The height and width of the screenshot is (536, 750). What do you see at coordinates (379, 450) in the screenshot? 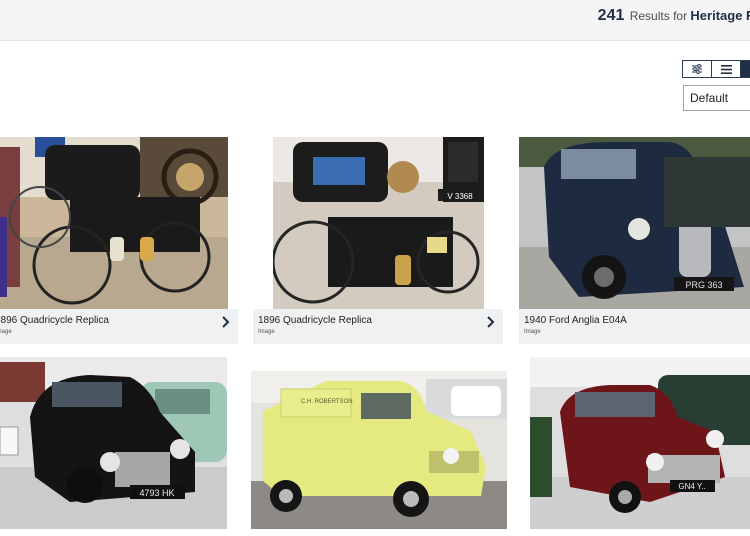
I see `card-image-ford-anglia-van: C.H. ROBERTSON` at bounding box center [379, 450].